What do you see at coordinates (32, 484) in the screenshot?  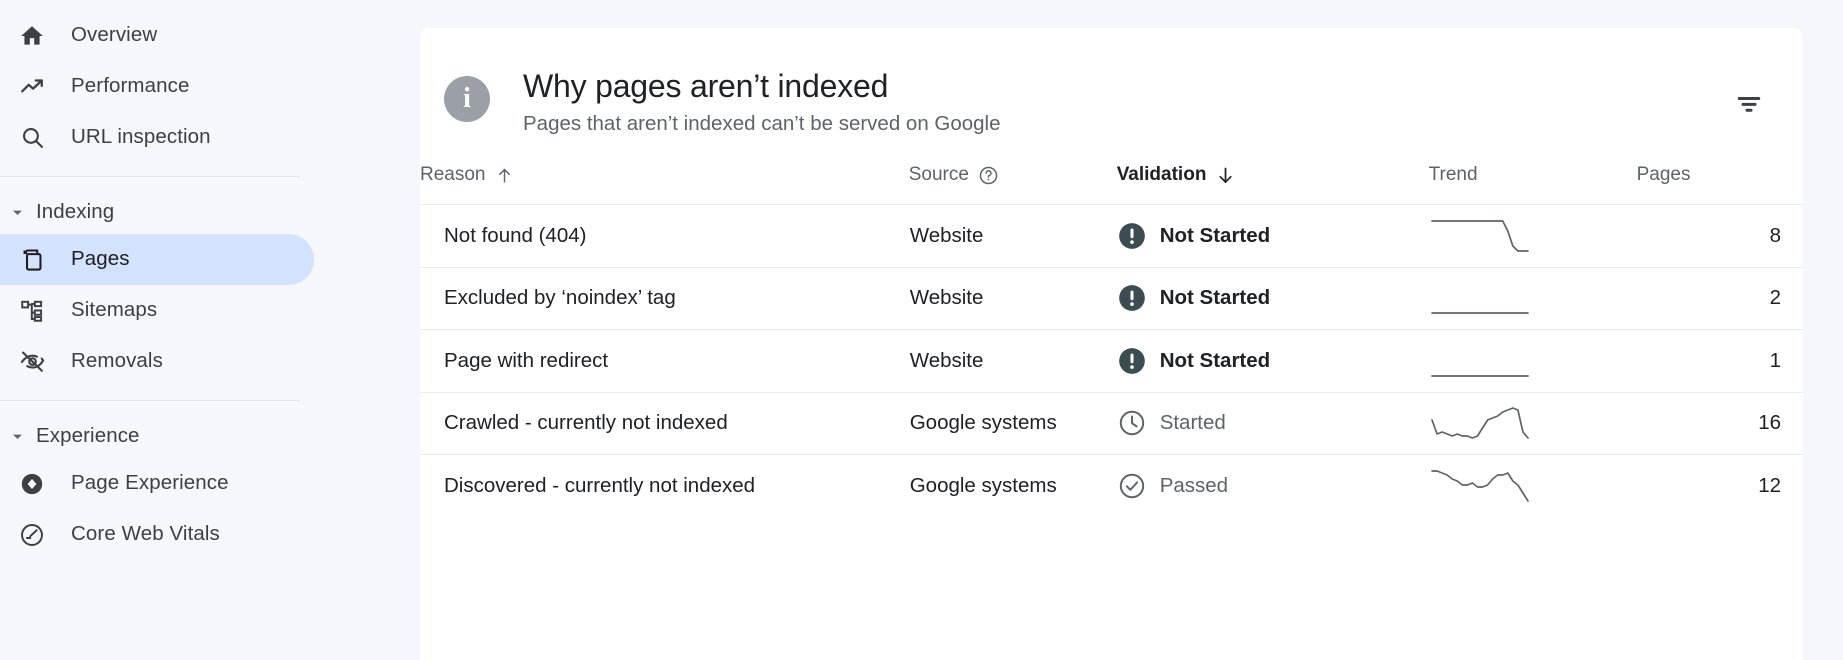 I see `page-experience-icon` at bounding box center [32, 484].